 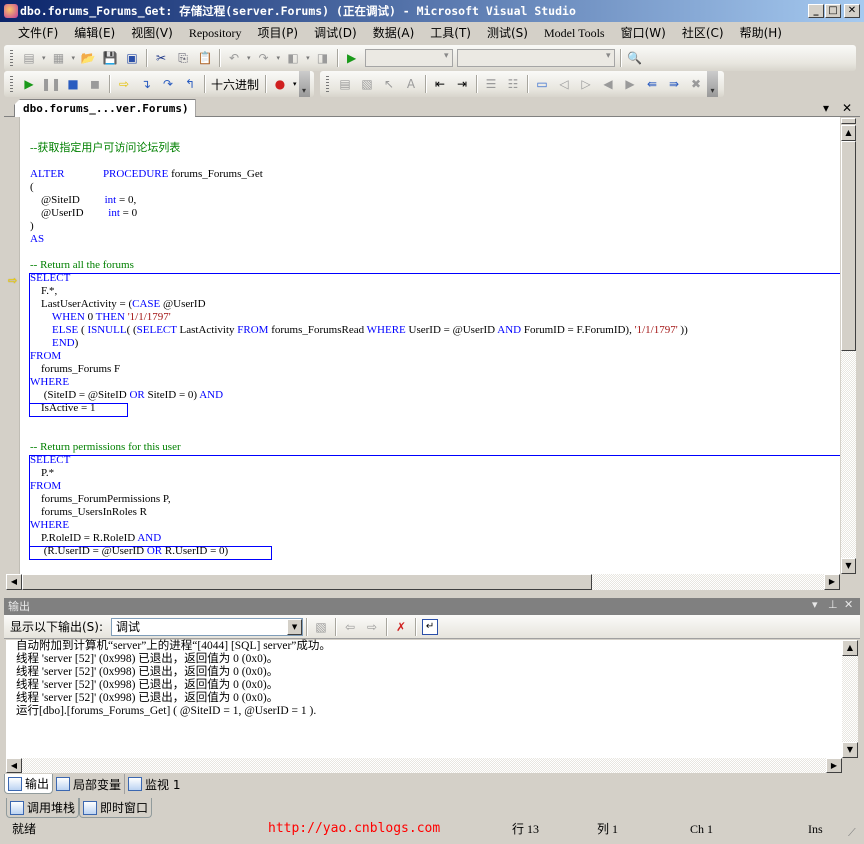 What do you see at coordinates (462, 84) in the screenshot?
I see `increase-indent-icon: ⇥` at bounding box center [462, 84].